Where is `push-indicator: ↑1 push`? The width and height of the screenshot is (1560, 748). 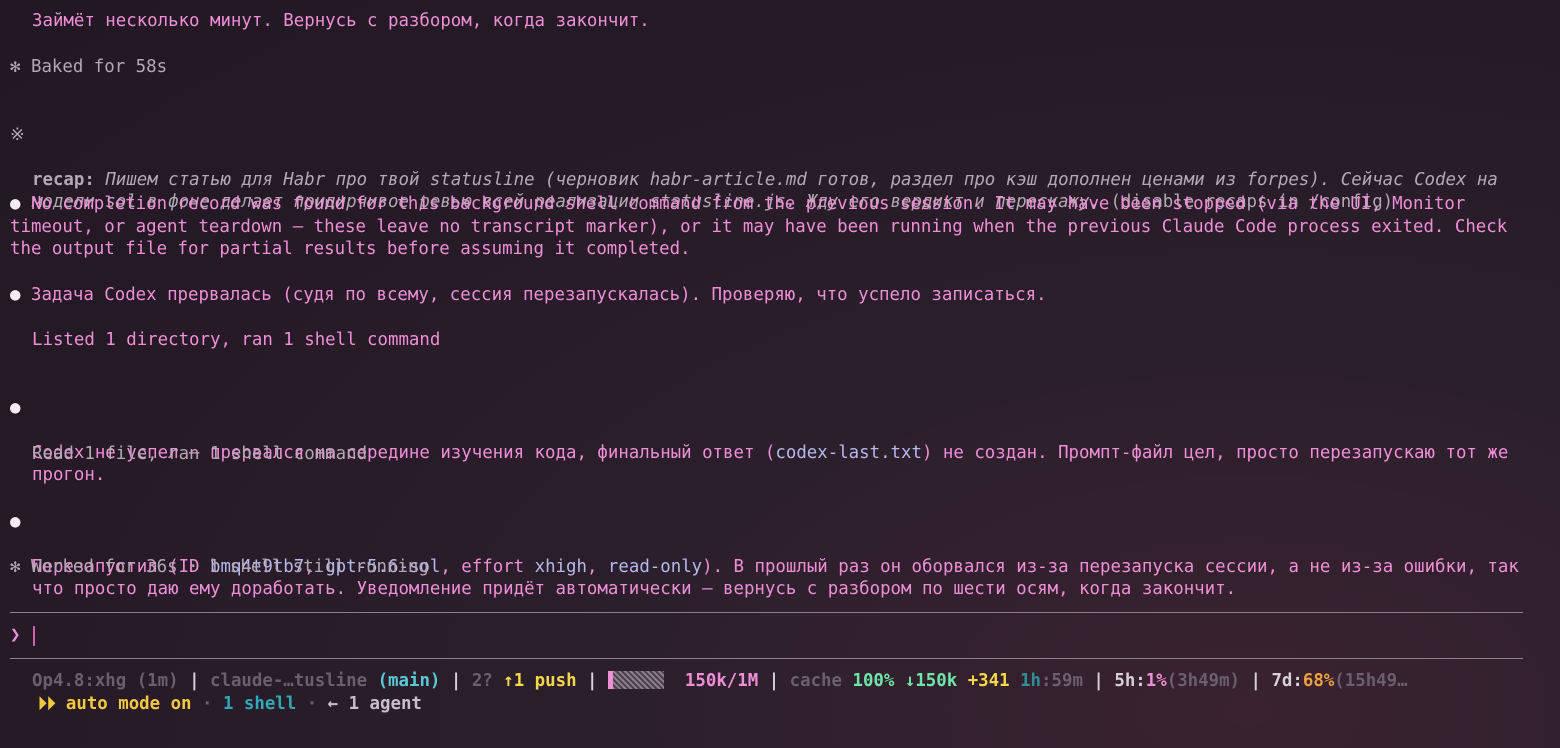
push-indicator: ↑1 push is located at coordinates (540, 681).